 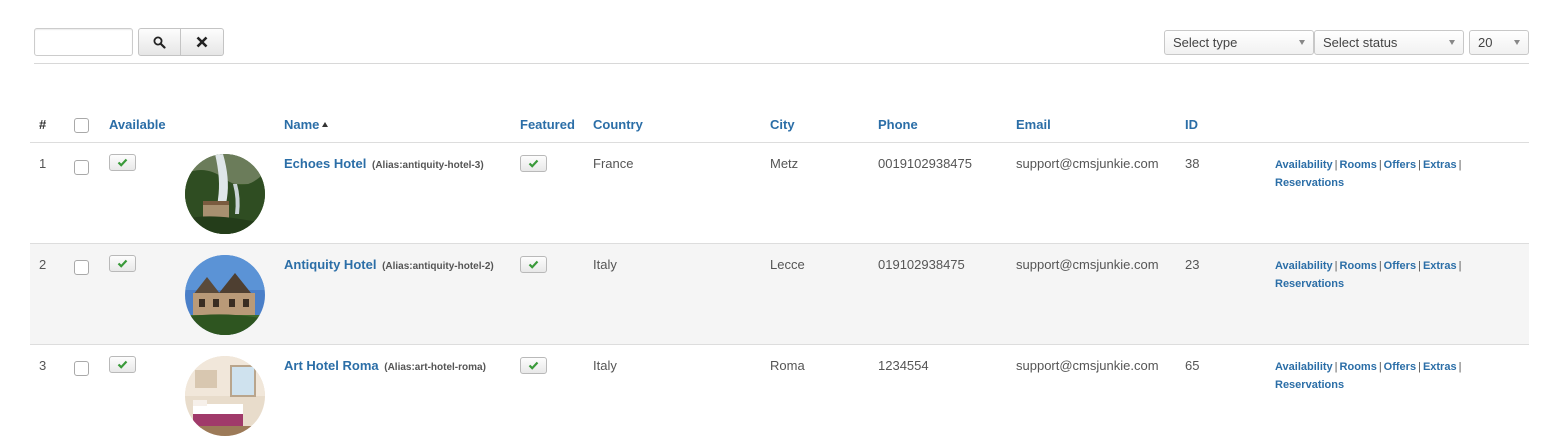 I want to click on city-cell: Lecce, so click(x=787, y=264).